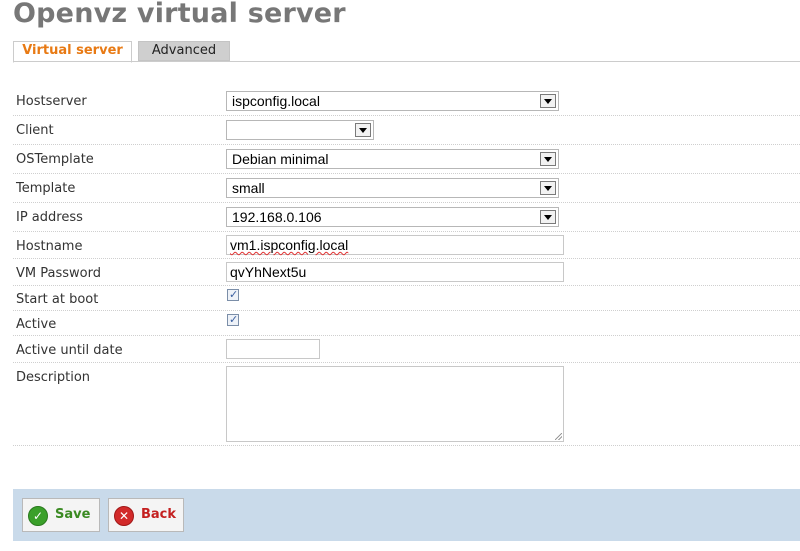 The image size is (800, 551). What do you see at coordinates (273, 349) in the screenshot?
I see `active-until-date-input` at bounding box center [273, 349].